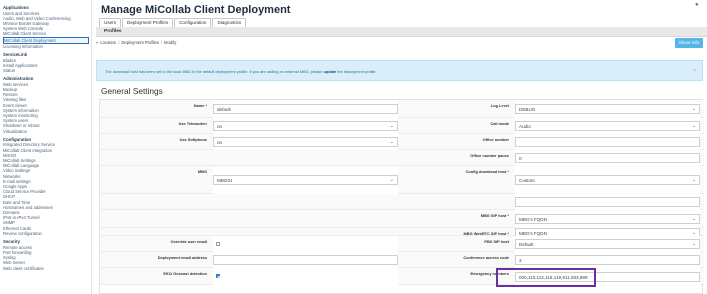 This screenshot has width=707, height=294. I want to click on field-value: MBG's FQDN, so click(533, 219).